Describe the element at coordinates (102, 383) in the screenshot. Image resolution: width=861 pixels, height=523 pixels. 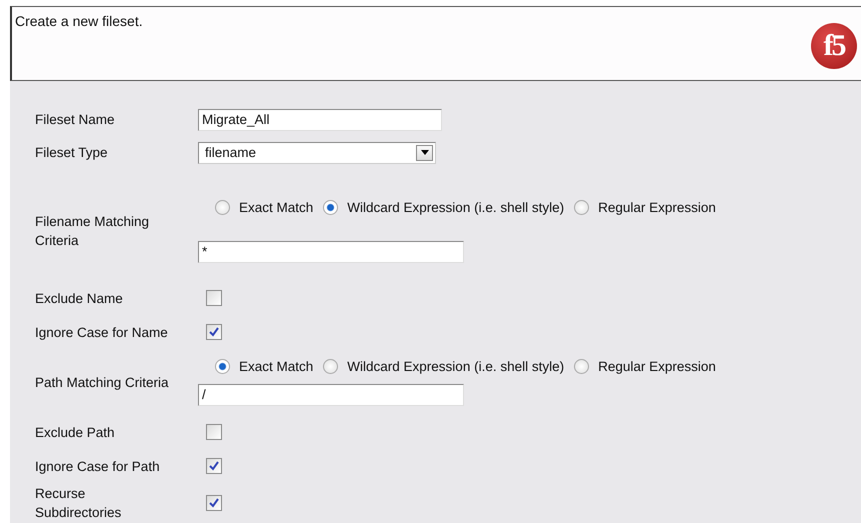
I see `field-label: Path Matching Criteria` at that location.